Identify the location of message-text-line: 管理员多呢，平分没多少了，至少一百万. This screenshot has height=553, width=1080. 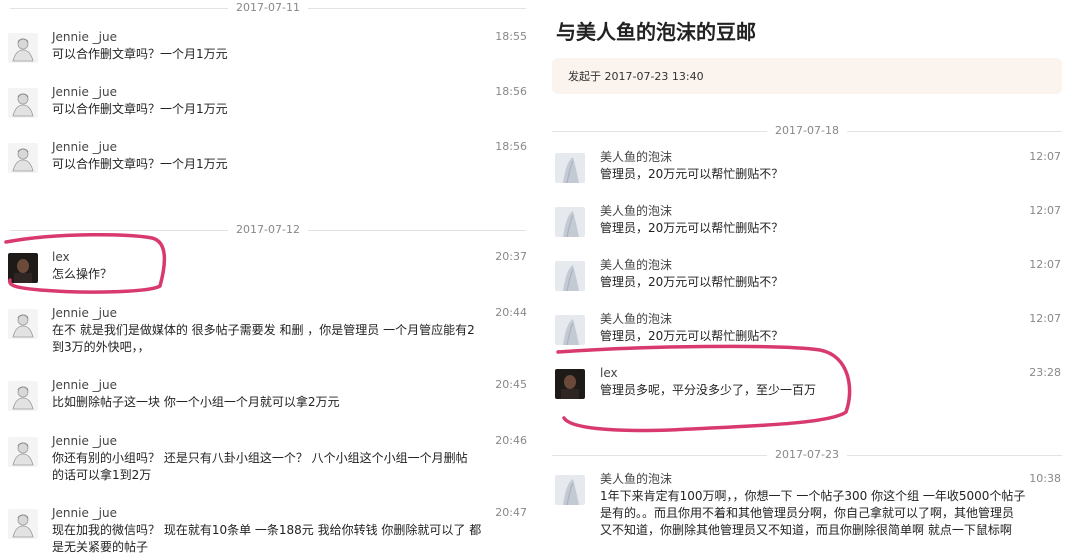
(708, 390).